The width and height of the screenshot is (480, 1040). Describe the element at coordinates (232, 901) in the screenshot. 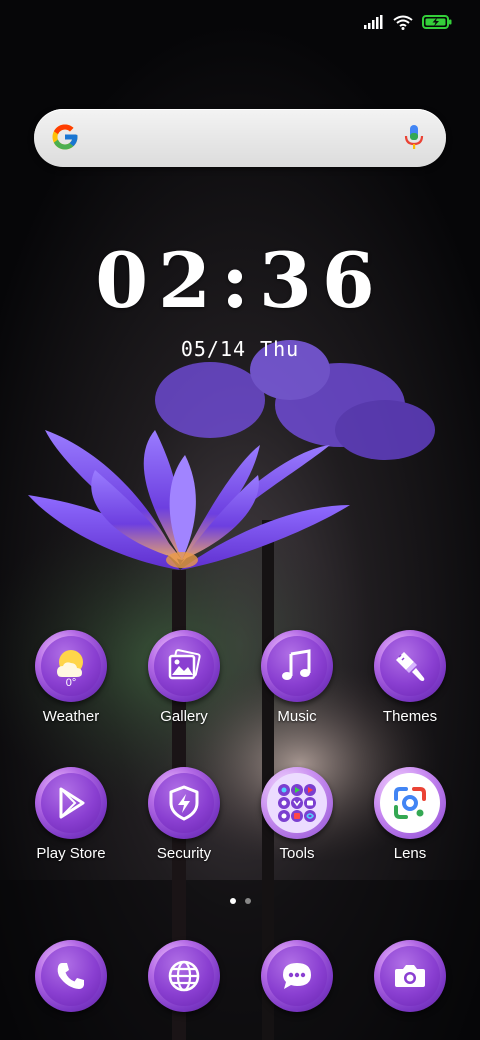

I see `page-dot-active` at that location.